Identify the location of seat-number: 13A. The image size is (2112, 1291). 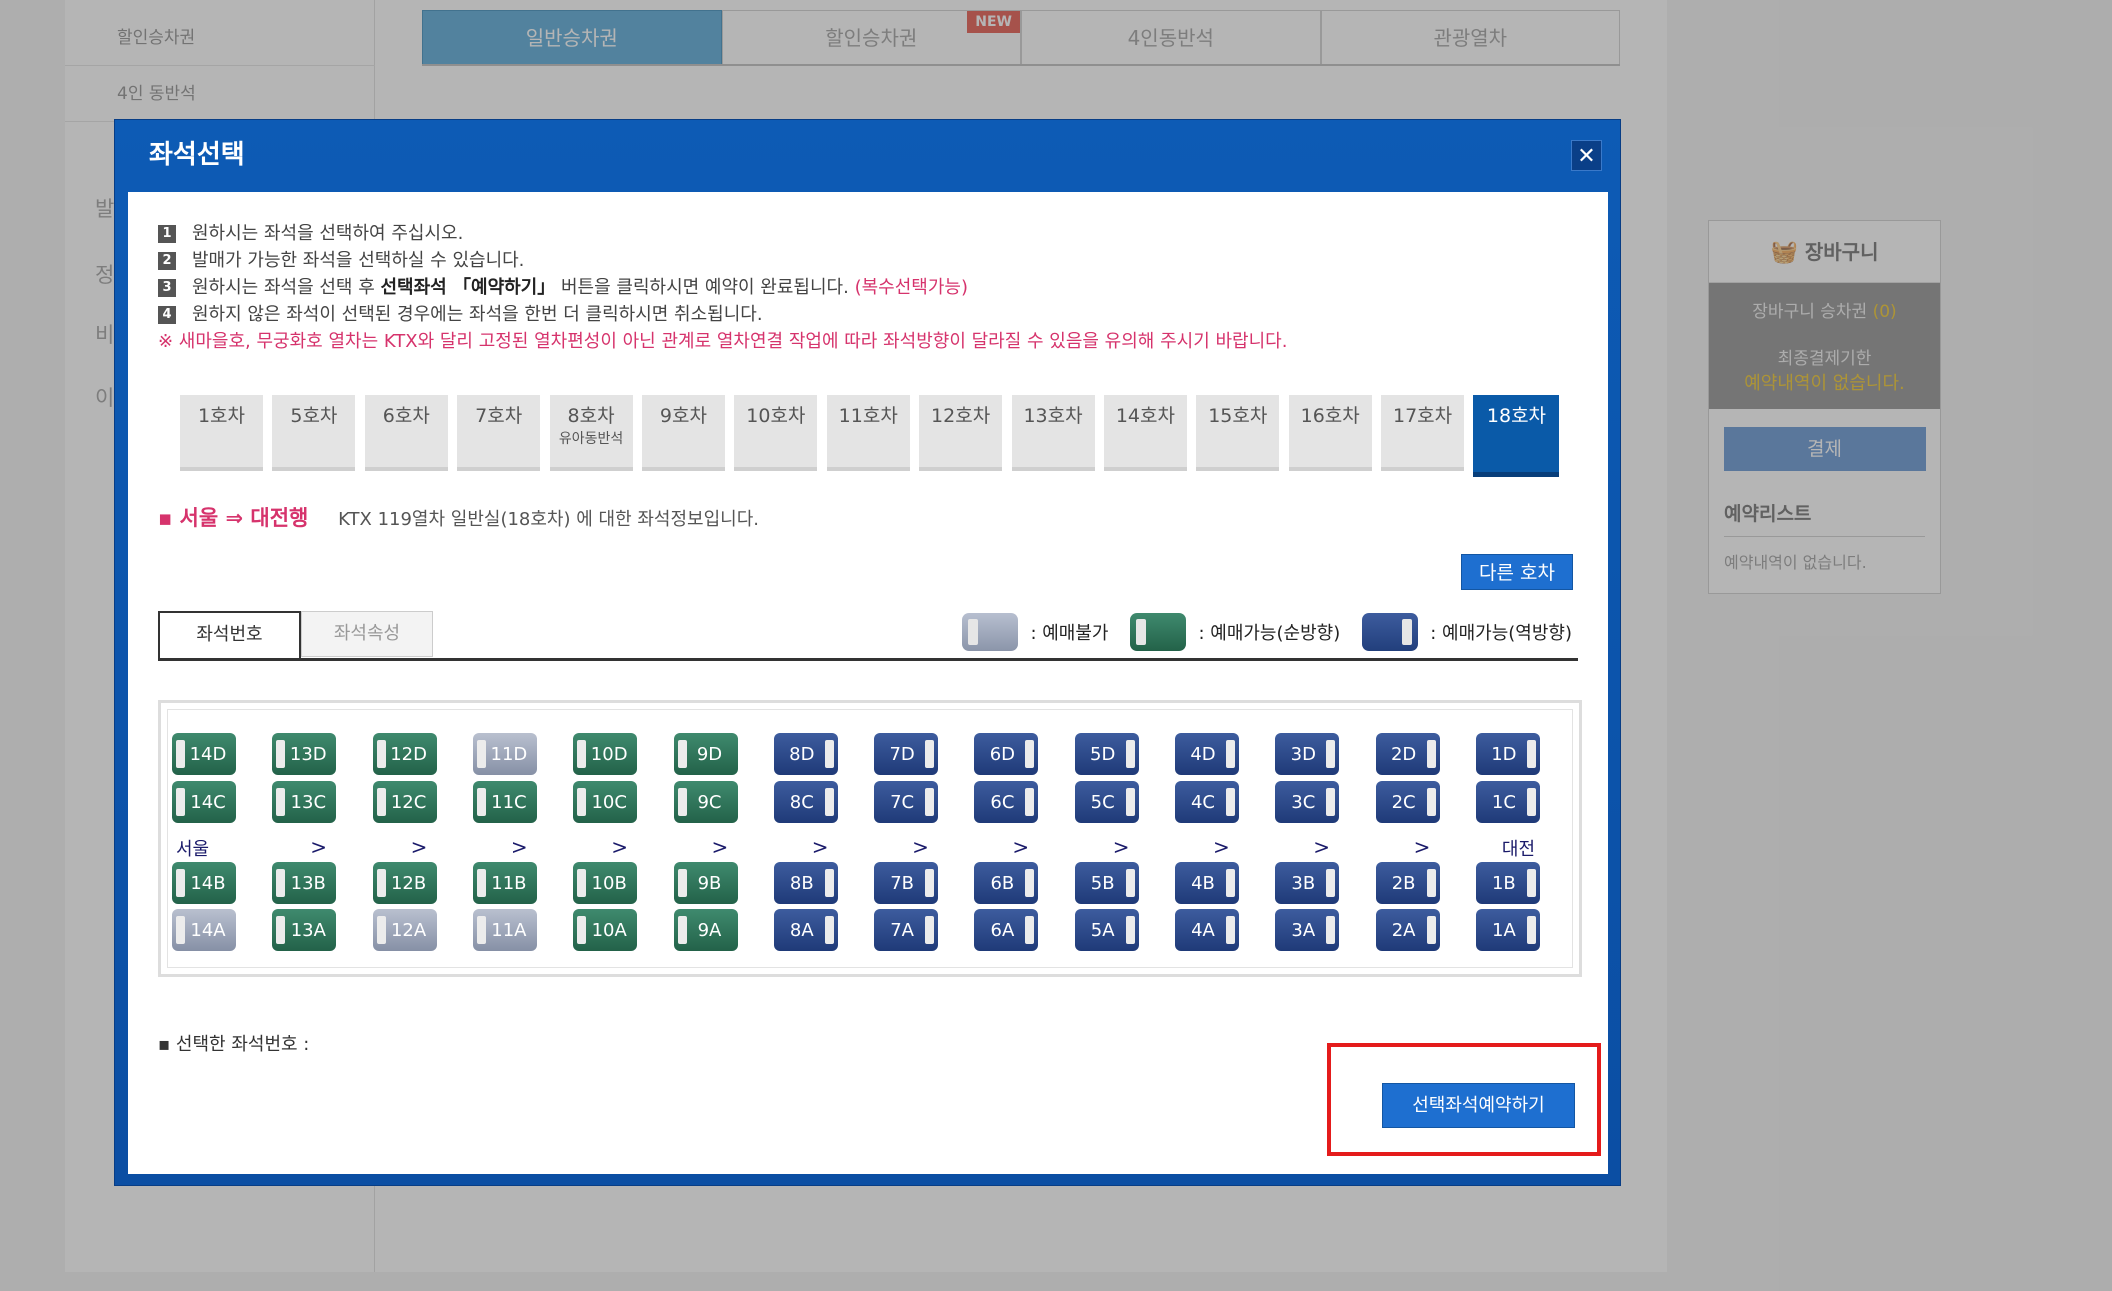
(308, 930).